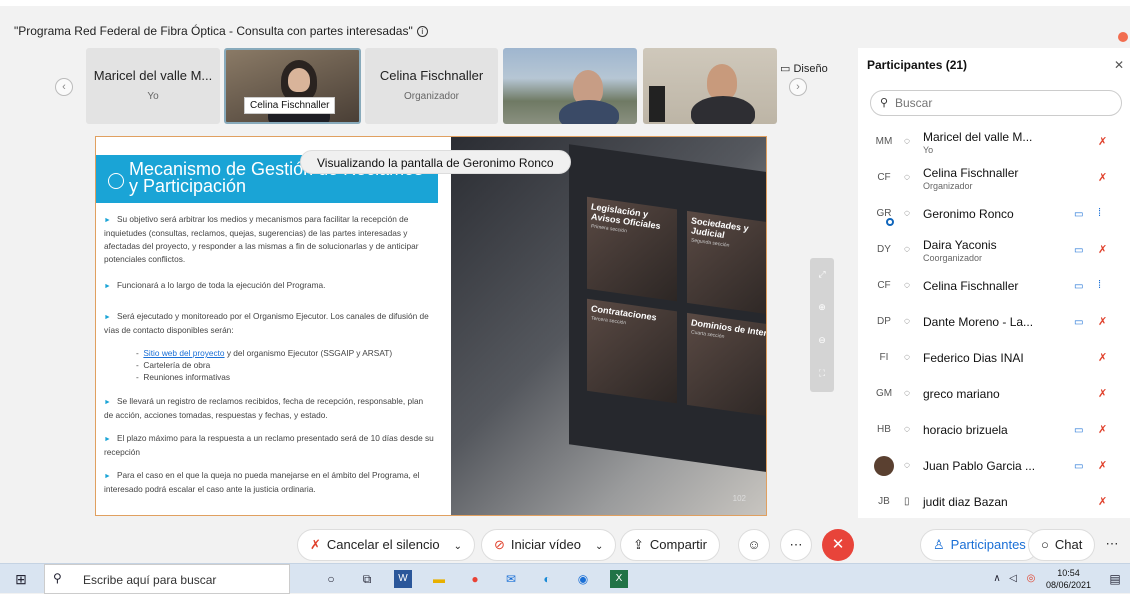 This screenshot has height=594, width=1130. I want to click on participant-row: JB ▯ judit diaz Bazan ✗, so click(994, 502).